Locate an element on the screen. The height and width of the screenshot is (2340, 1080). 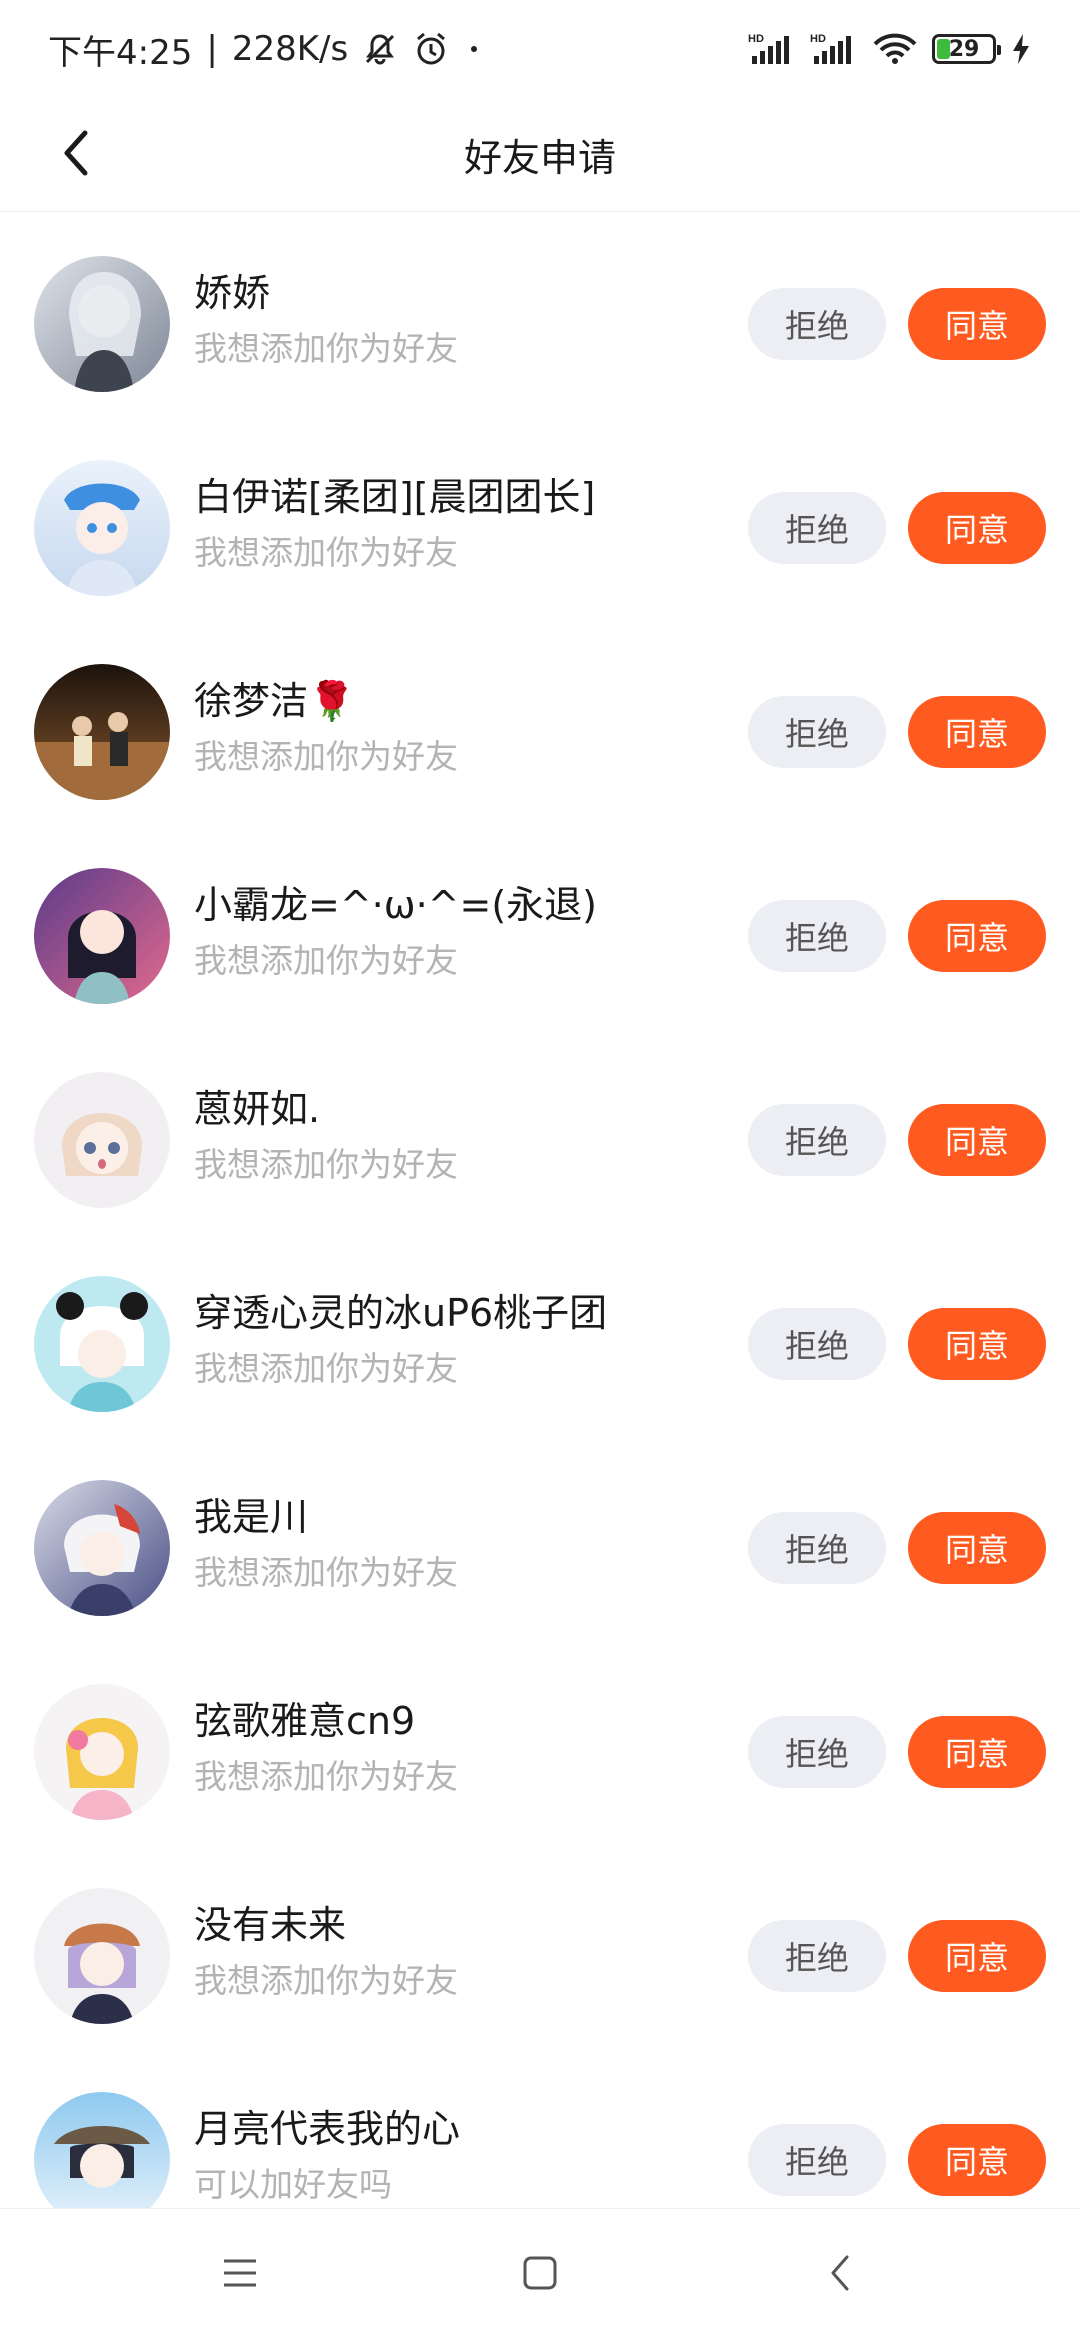
request-name: 蒽妍如. is located at coordinates (257, 1109).